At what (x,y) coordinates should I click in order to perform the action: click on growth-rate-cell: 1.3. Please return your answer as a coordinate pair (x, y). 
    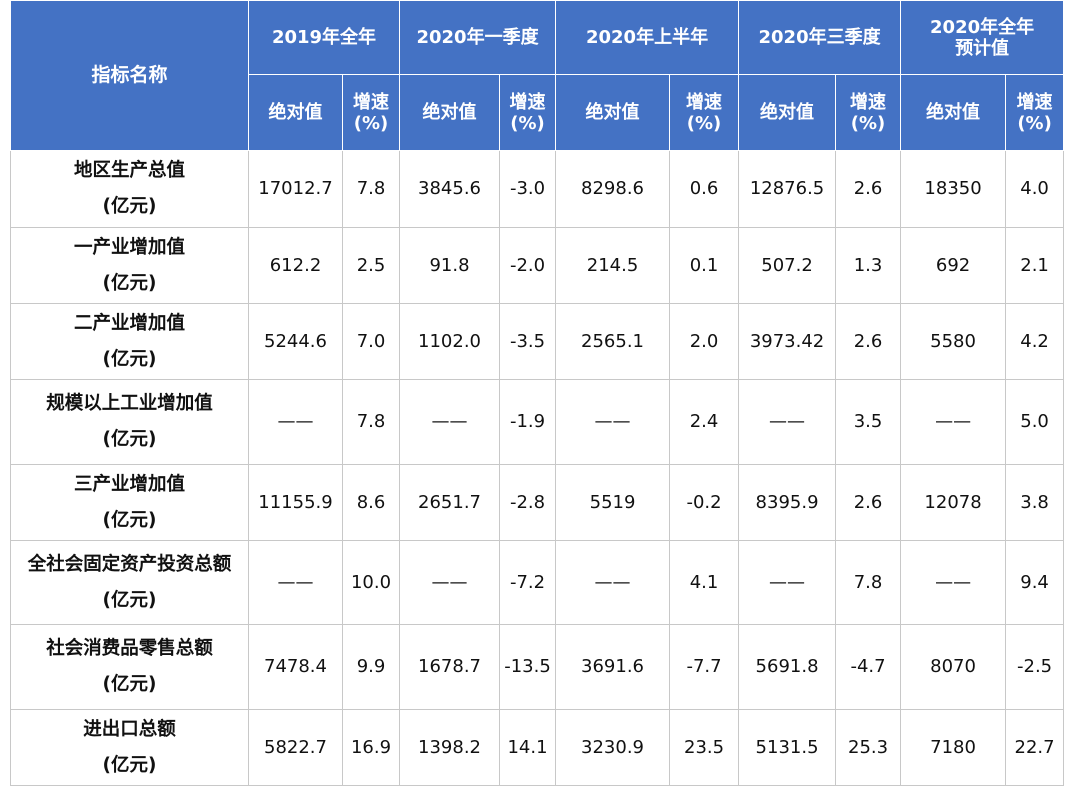
    Looking at the image, I should click on (868, 265).